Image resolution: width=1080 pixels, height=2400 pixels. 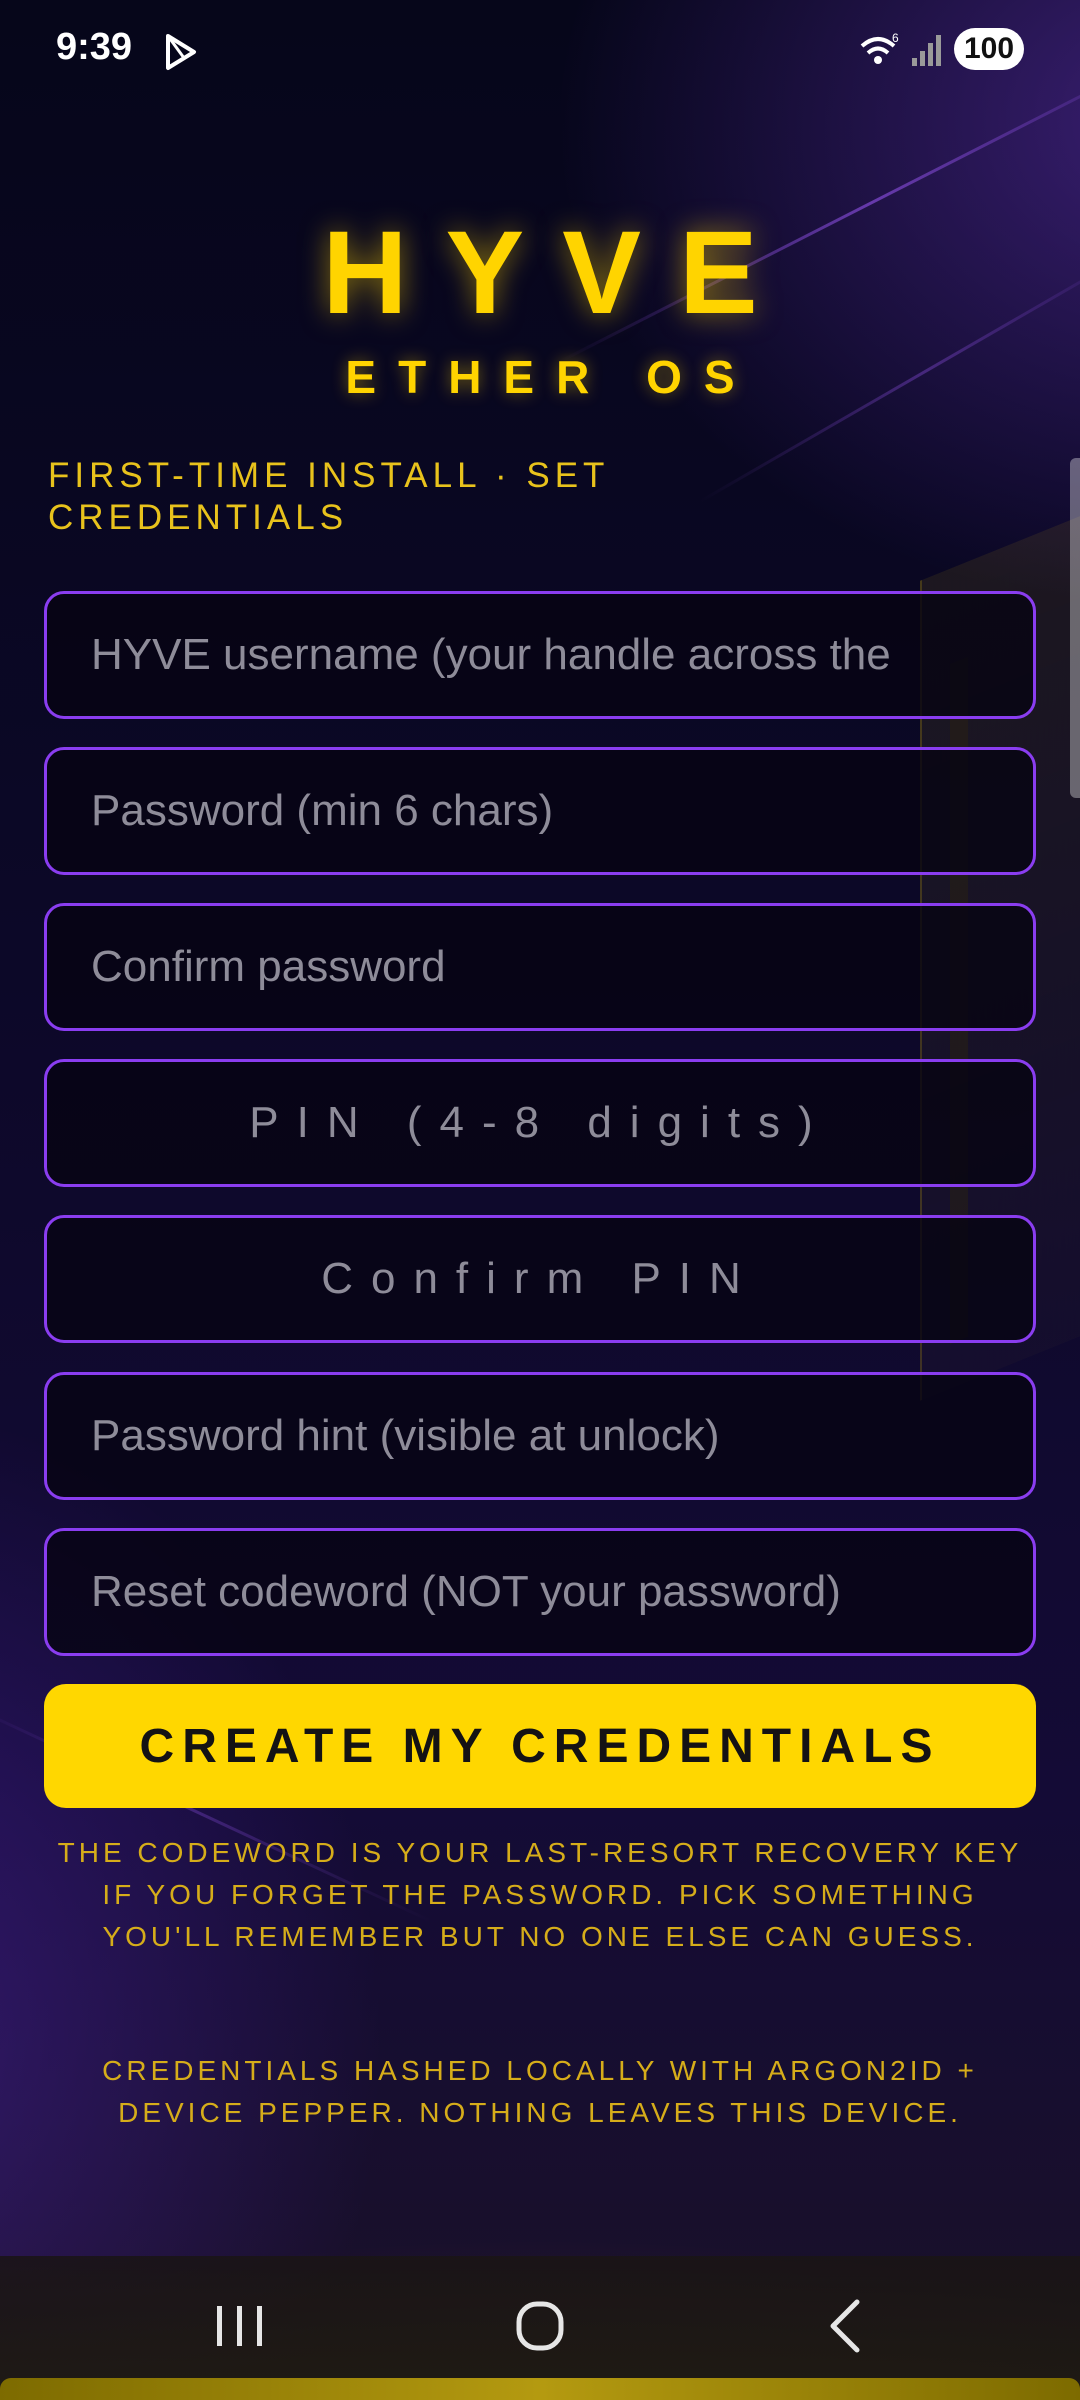 What do you see at coordinates (540, 967) in the screenshot?
I see `confirm-password-input` at bounding box center [540, 967].